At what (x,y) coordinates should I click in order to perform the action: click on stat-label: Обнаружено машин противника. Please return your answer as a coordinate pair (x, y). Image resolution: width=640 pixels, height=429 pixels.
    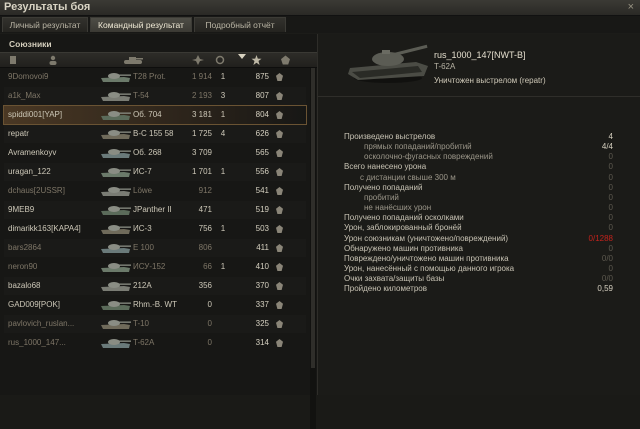
    Looking at the image, I should click on (403, 248).